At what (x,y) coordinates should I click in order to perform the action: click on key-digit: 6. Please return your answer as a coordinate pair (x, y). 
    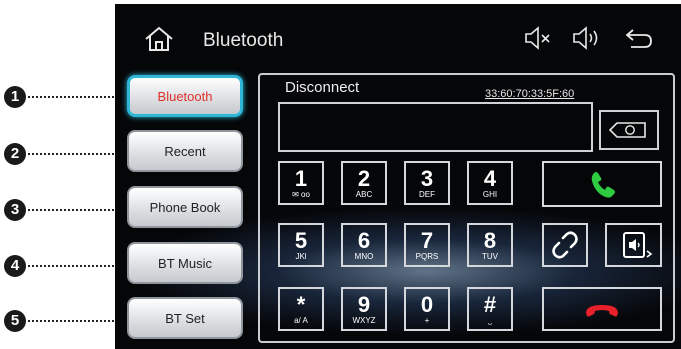
    Looking at the image, I should click on (364, 240).